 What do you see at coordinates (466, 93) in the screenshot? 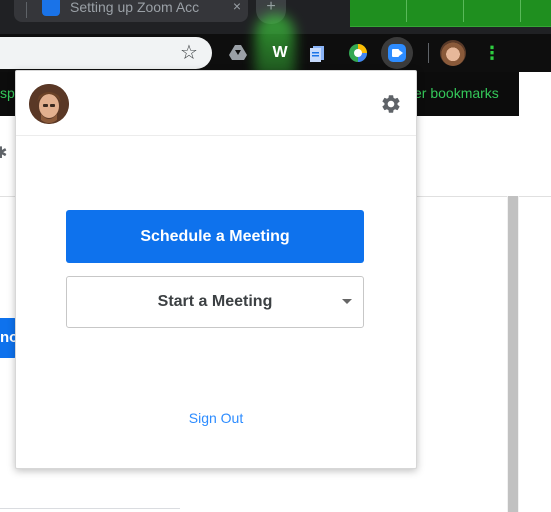
I see `other-bookmarks: er bookmarks` at bounding box center [466, 93].